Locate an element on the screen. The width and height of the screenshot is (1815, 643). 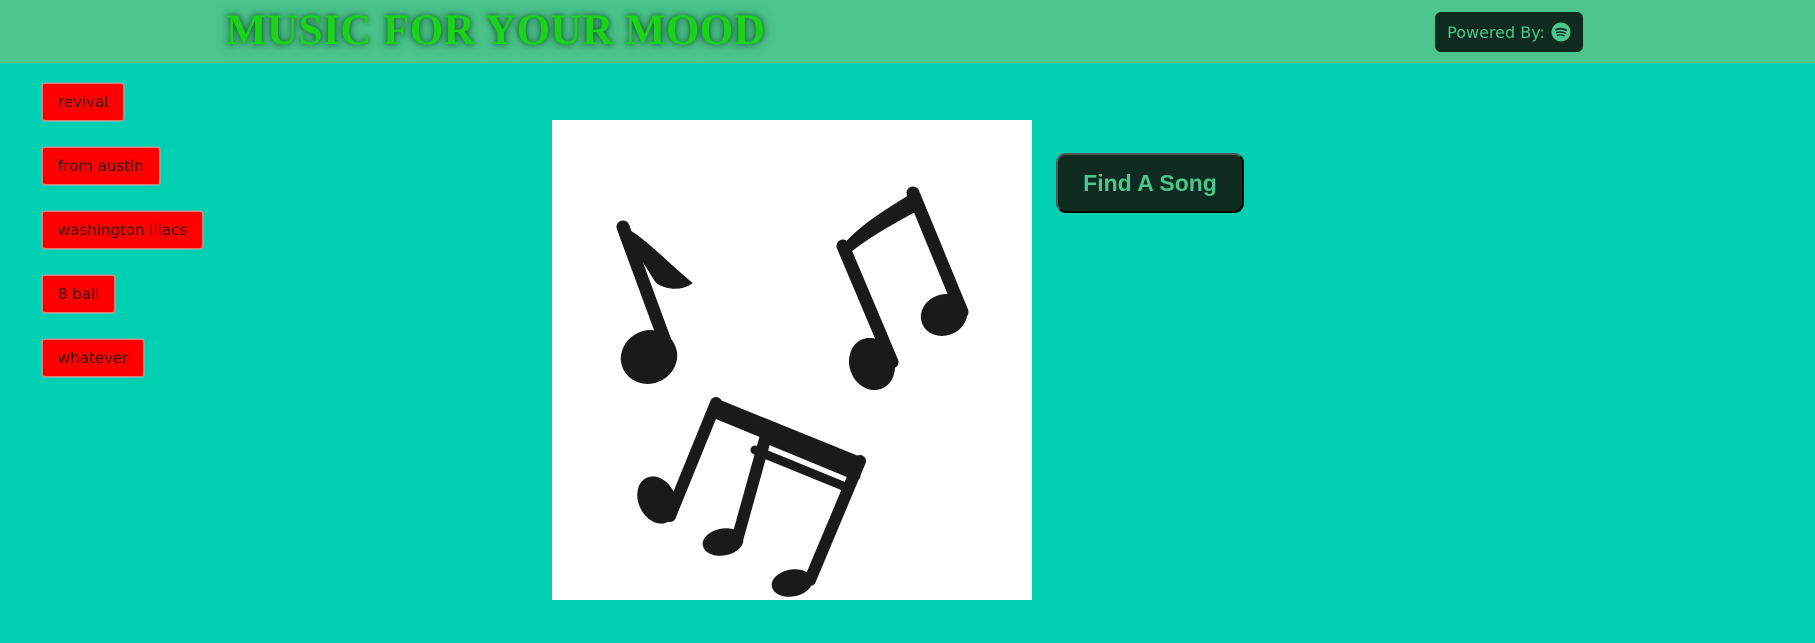
powered-by-label: Powered By: is located at coordinates (1496, 32).